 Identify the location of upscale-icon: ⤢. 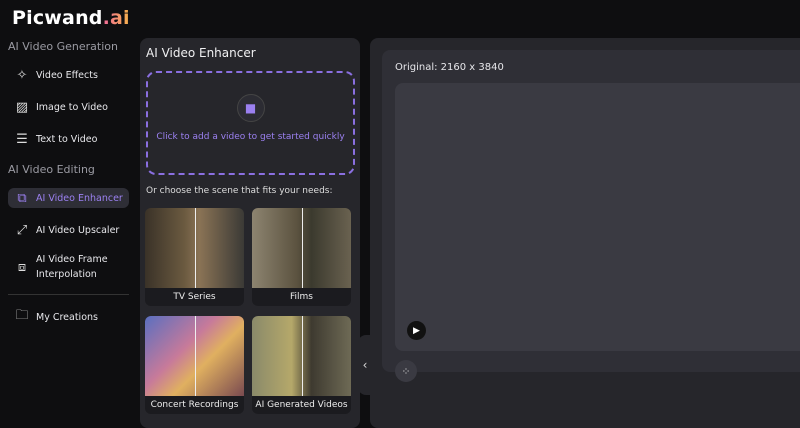
(22, 230).